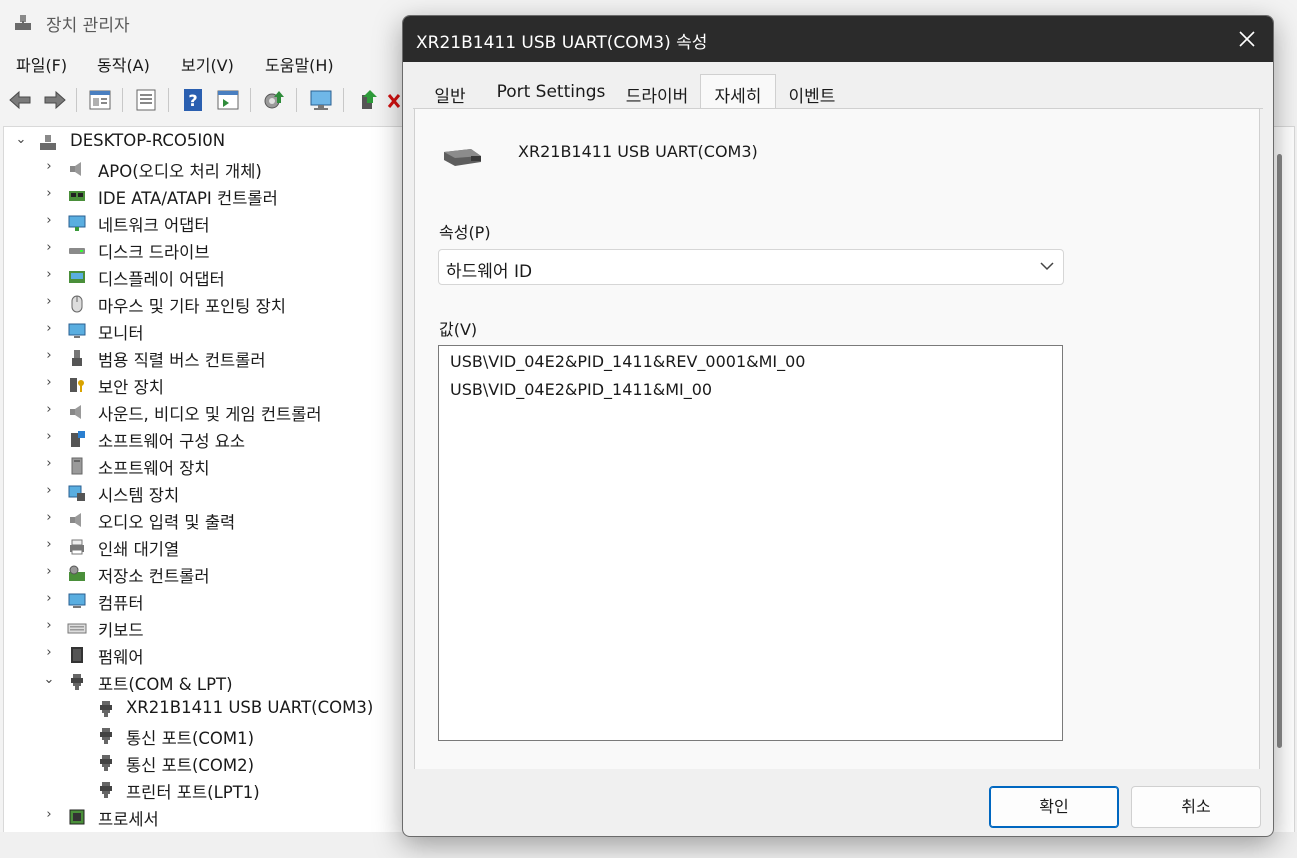 Image resolution: width=1297 pixels, height=858 pixels. I want to click on tree-device: 통신 포트(COM1), so click(204, 736).